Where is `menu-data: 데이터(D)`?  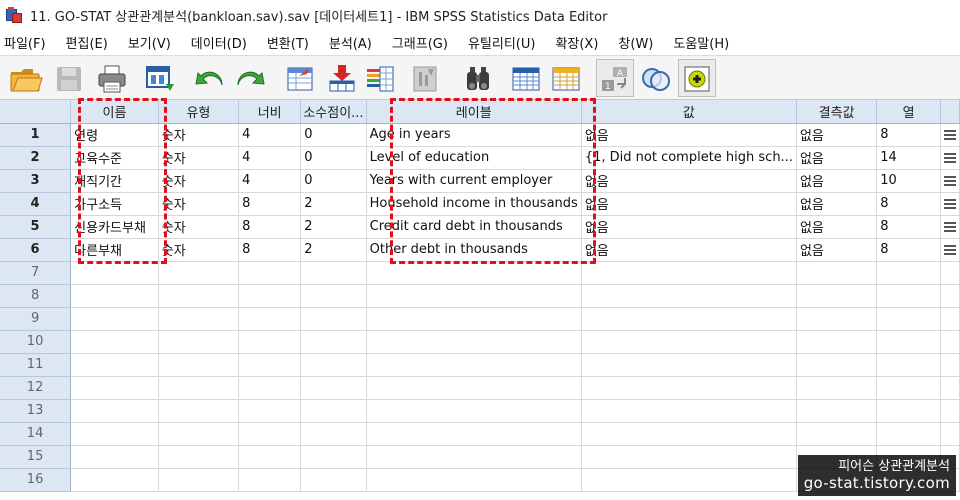
menu-data: 데이터(D) is located at coordinates (219, 42).